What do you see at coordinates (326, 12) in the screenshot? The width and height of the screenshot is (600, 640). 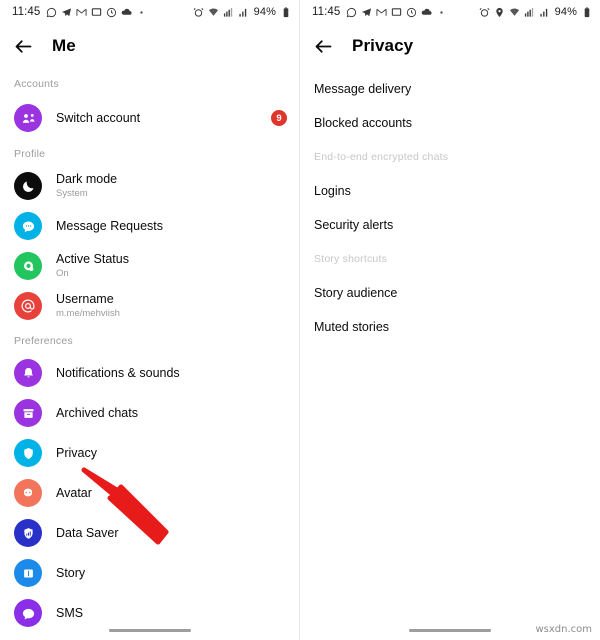 I see `status-time: 11:45` at bounding box center [326, 12].